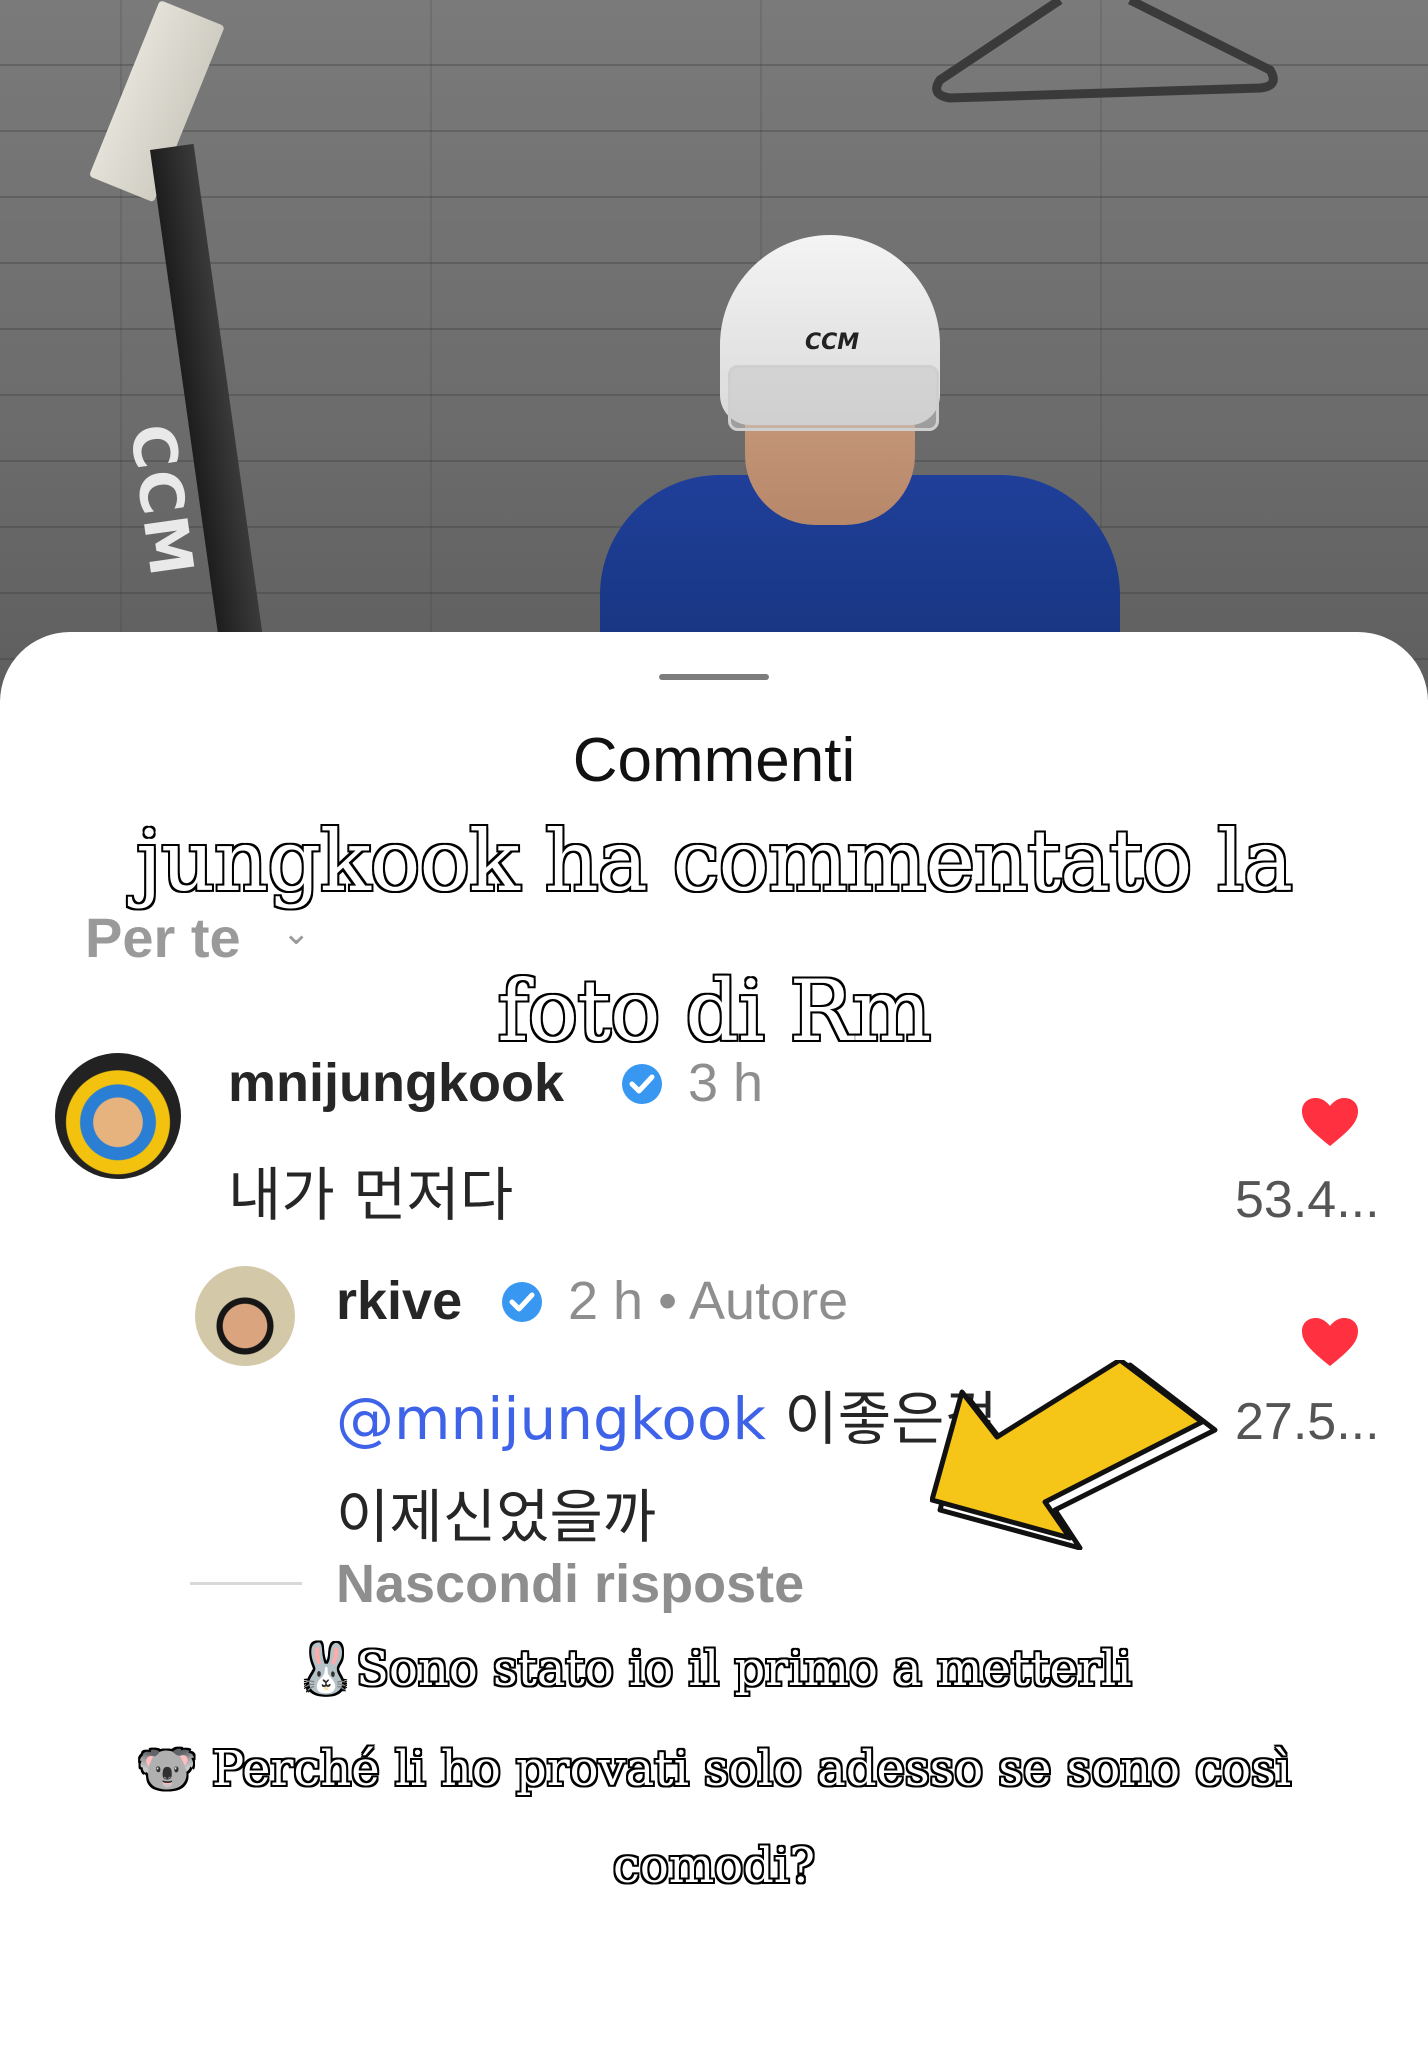 This screenshot has height=2072, width=1428. I want to click on caption-text: comodi?, so click(713, 1866).